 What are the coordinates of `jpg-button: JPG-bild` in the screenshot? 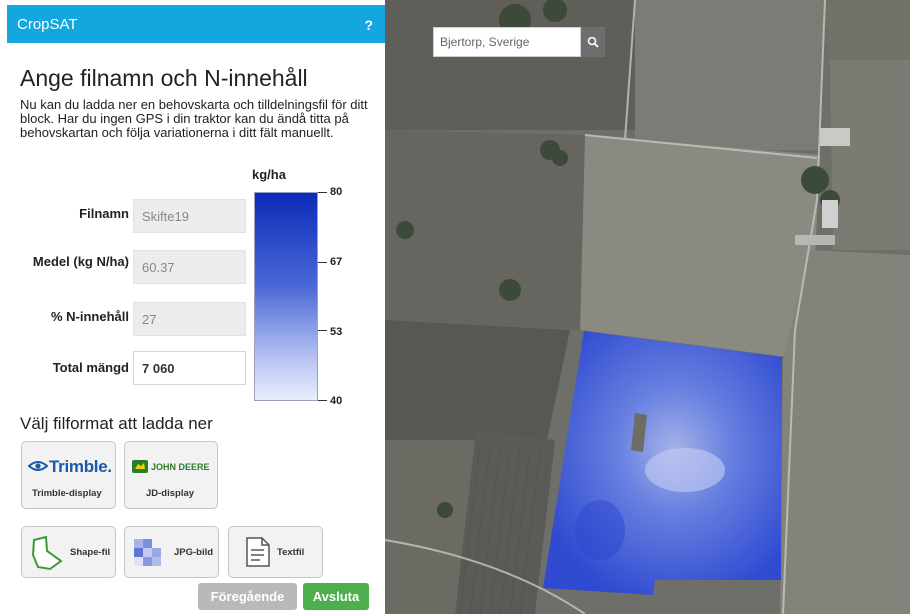 It's located at (171, 552).